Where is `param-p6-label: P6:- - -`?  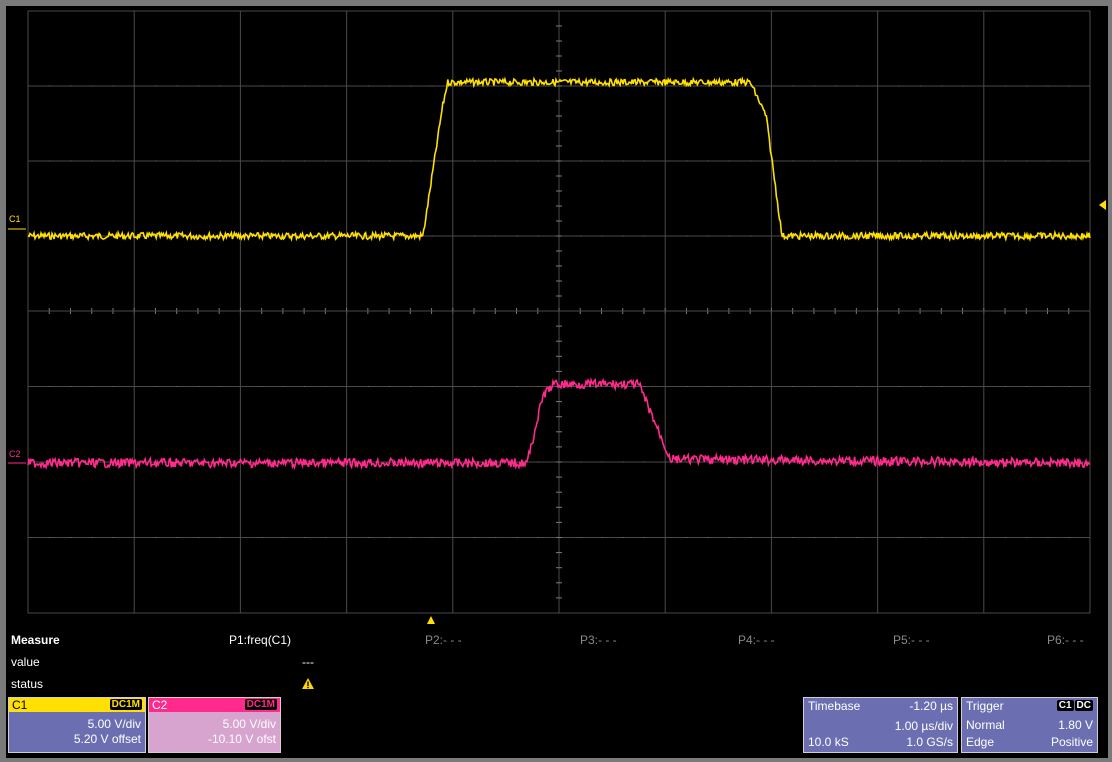 param-p6-label: P6:- - - is located at coordinates (1065, 640).